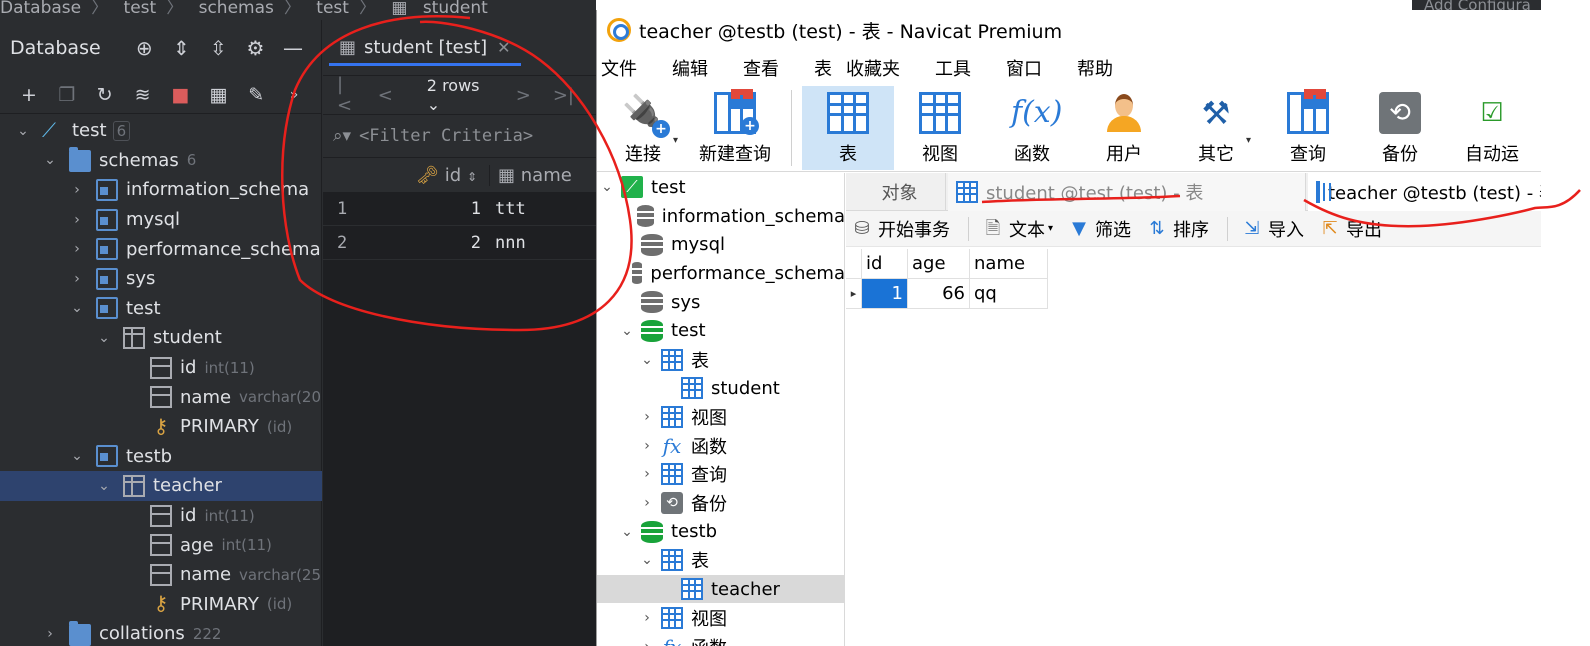 The height and width of the screenshot is (646, 1590). I want to click on export-button: ⇱ 导出, so click(1351, 229).